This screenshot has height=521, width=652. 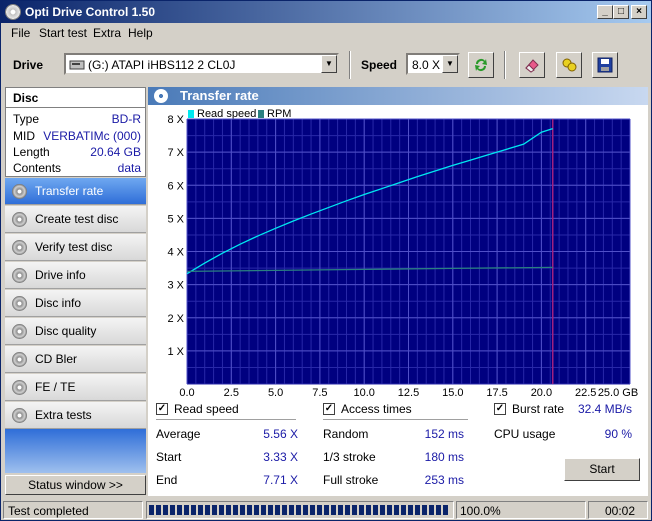 I want to click on disc-header: Disc, so click(x=26, y=98).